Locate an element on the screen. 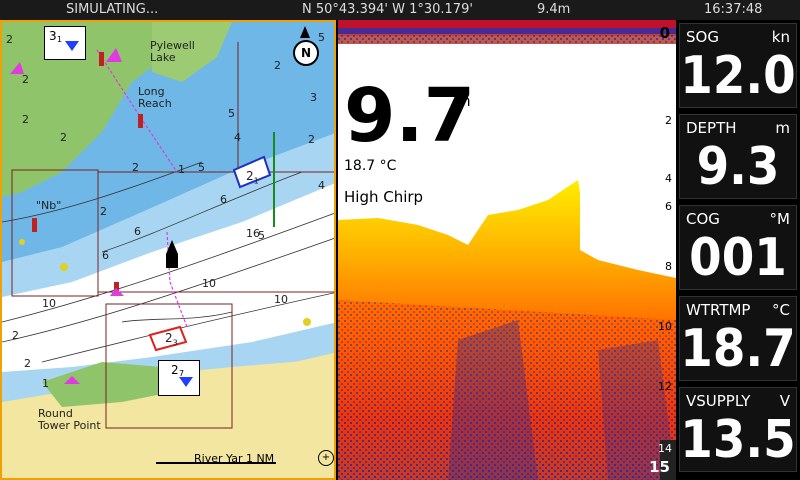 Image resolution: width=800 pixels, height=480 pixels. distance-readout: 9.4m is located at coordinates (554, 9).